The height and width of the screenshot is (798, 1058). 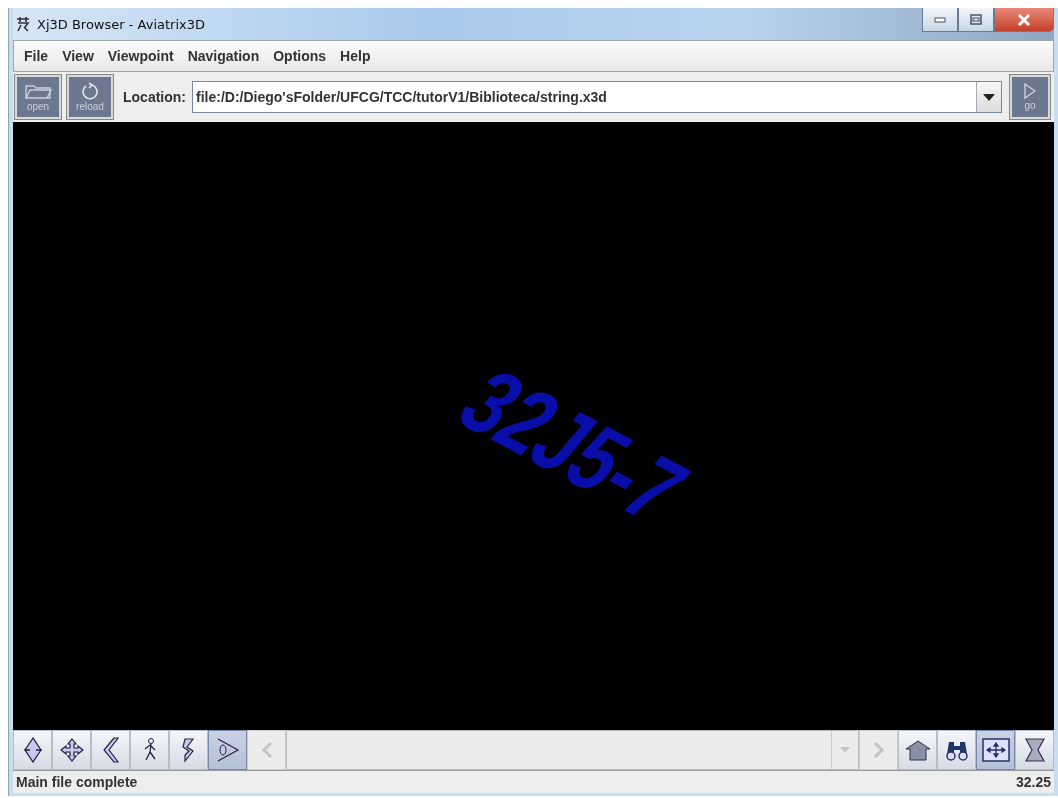 I want to click on chevron-icon, so click(x=110, y=750).